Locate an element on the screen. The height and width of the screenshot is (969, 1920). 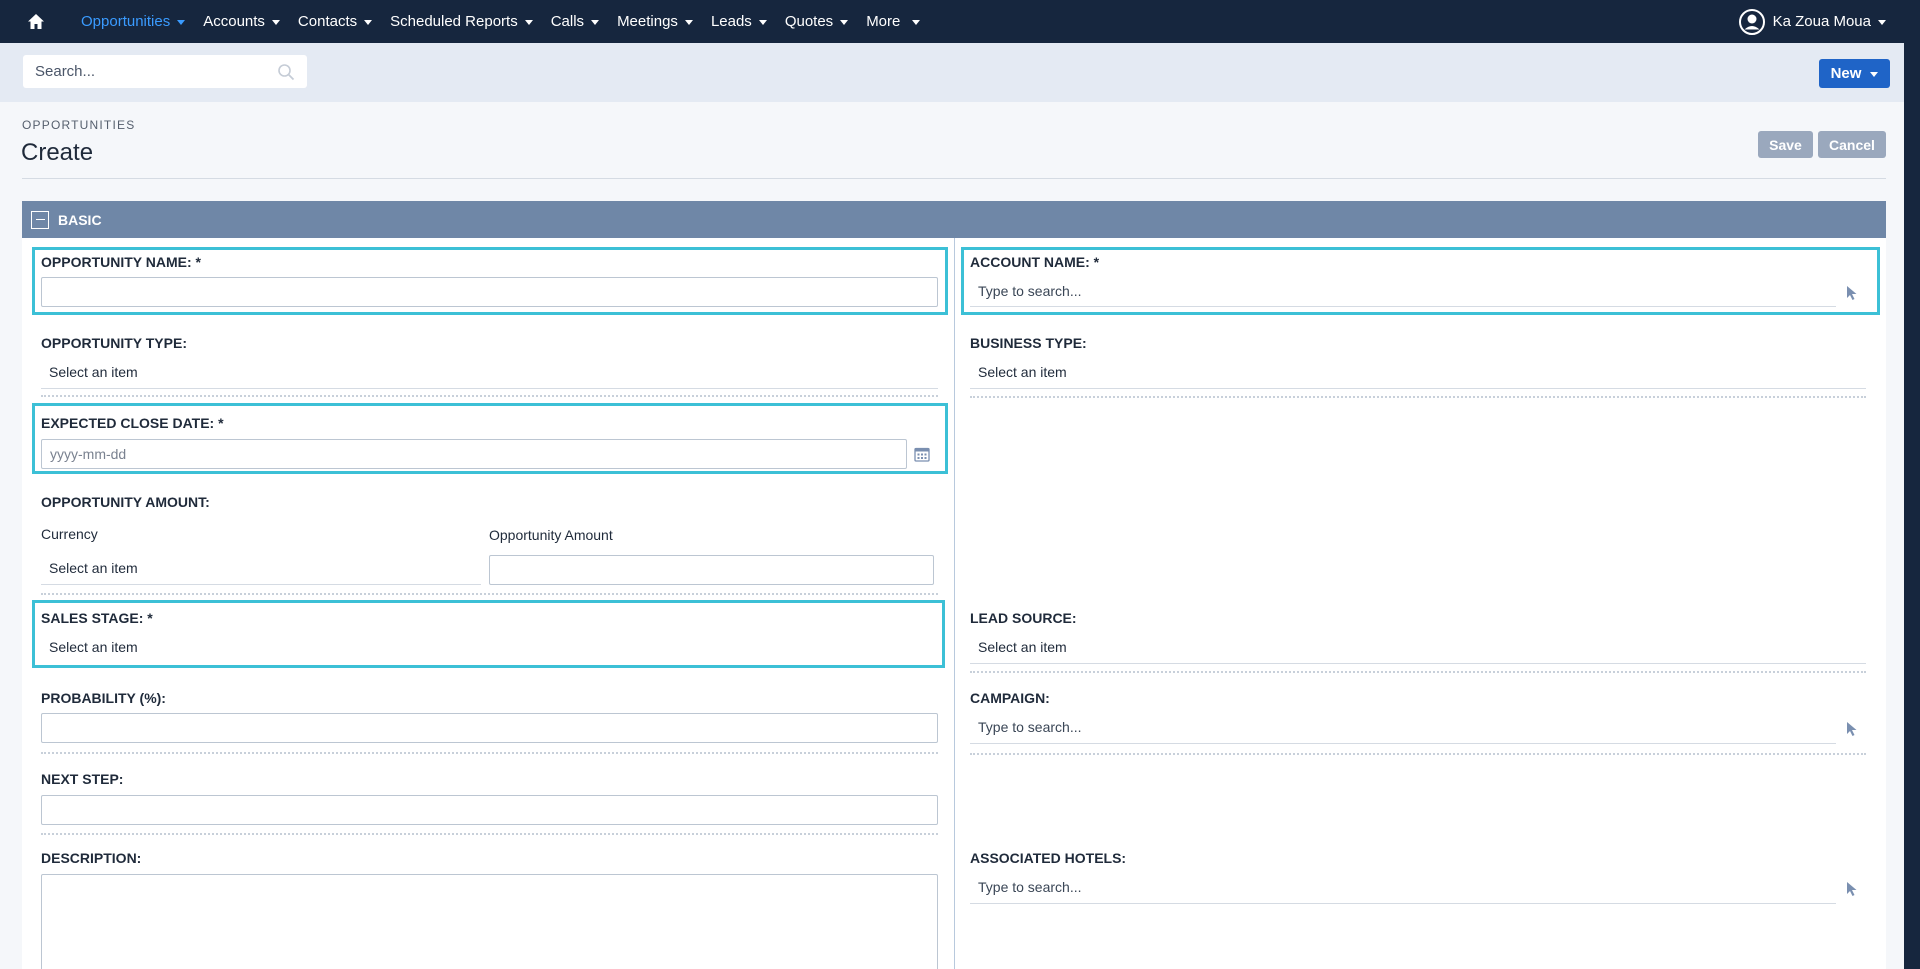
business-type-select: Select an item is located at coordinates (1018, 372).